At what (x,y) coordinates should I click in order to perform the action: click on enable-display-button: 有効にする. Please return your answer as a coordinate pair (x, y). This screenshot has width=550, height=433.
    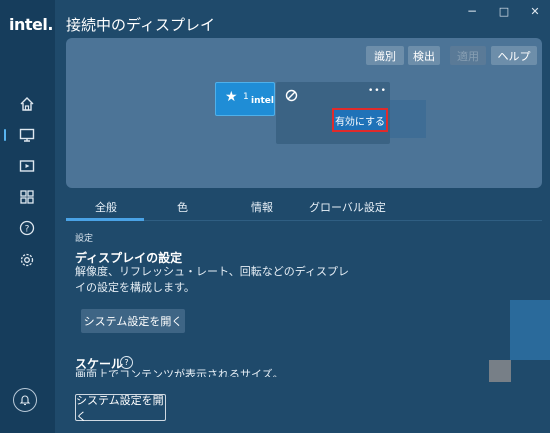
    Looking at the image, I should click on (360, 120).